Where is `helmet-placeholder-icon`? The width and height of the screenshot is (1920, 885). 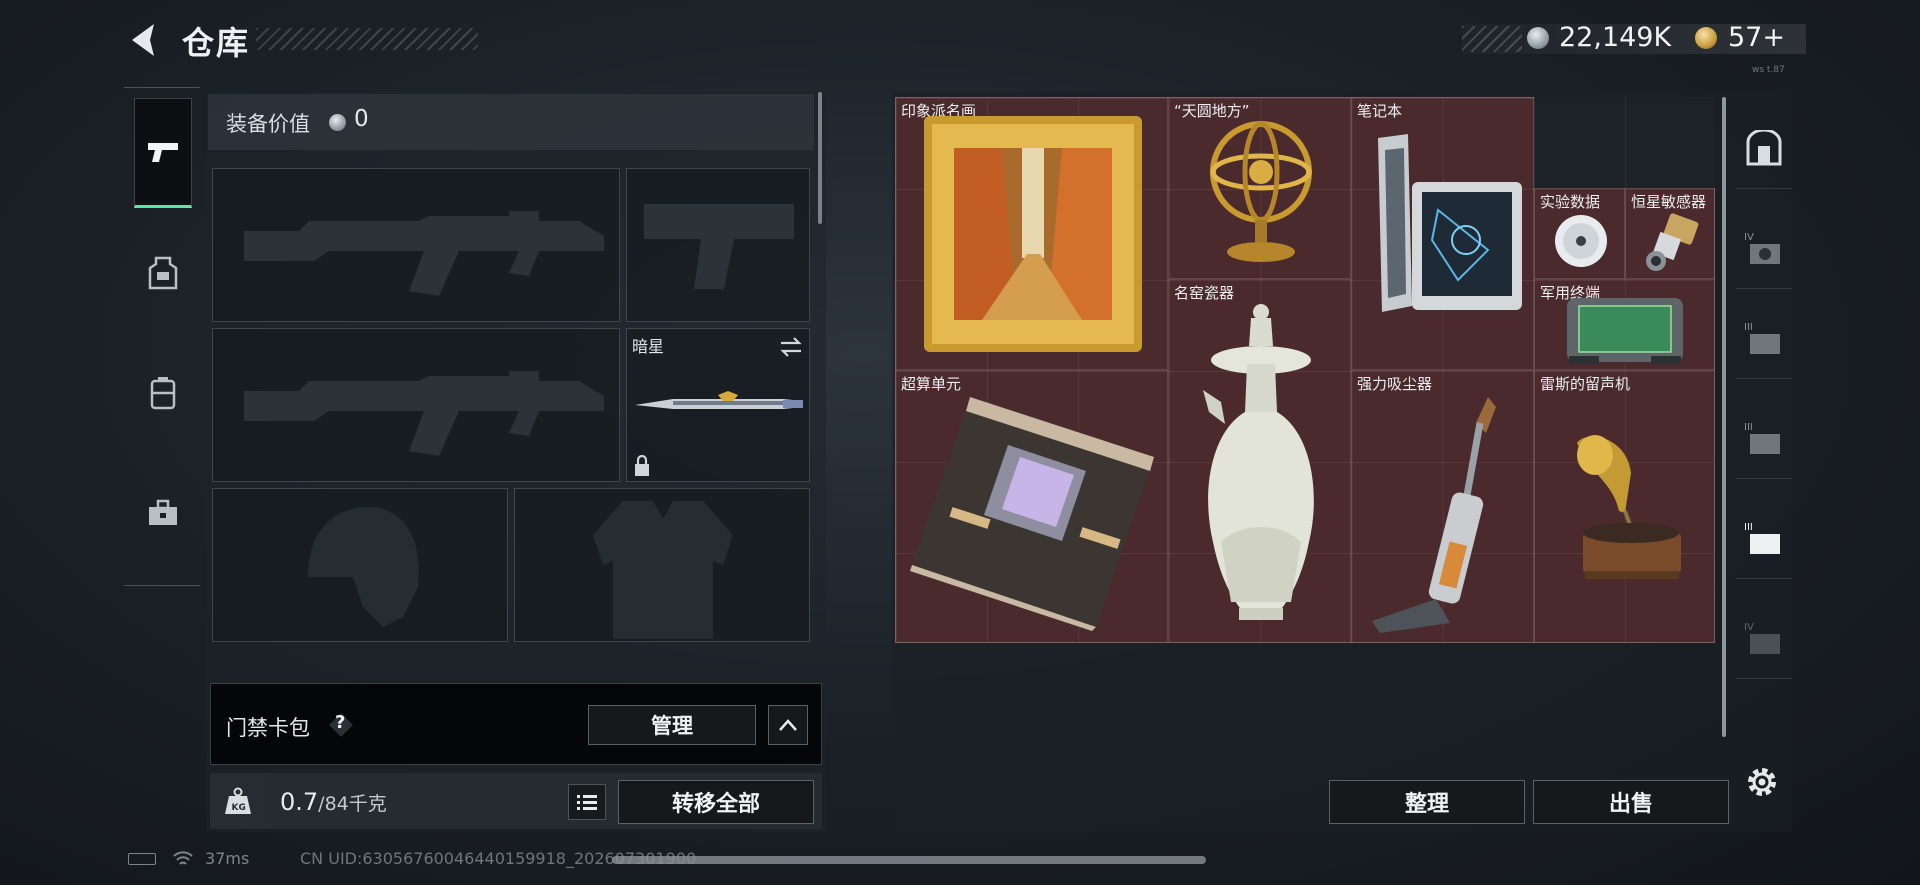 helmet-placeholder-icon is located at coordinates (363, 567).